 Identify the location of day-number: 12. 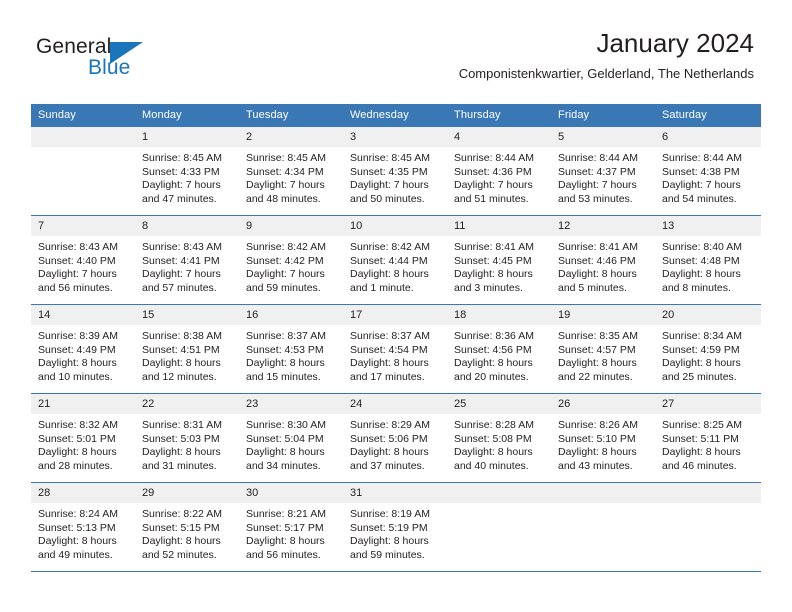
(603, 226).